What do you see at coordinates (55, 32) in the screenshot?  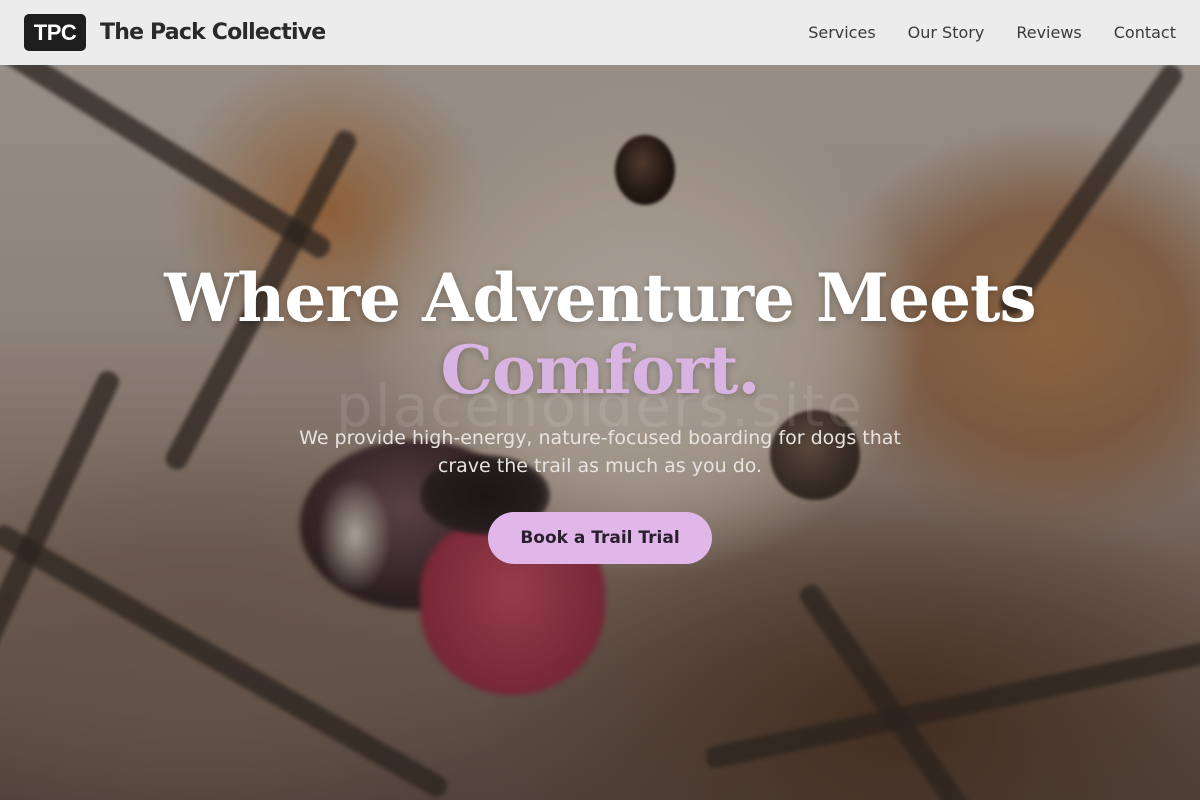 I see `logo-badge: TPC` at bounding box center [55, 32].